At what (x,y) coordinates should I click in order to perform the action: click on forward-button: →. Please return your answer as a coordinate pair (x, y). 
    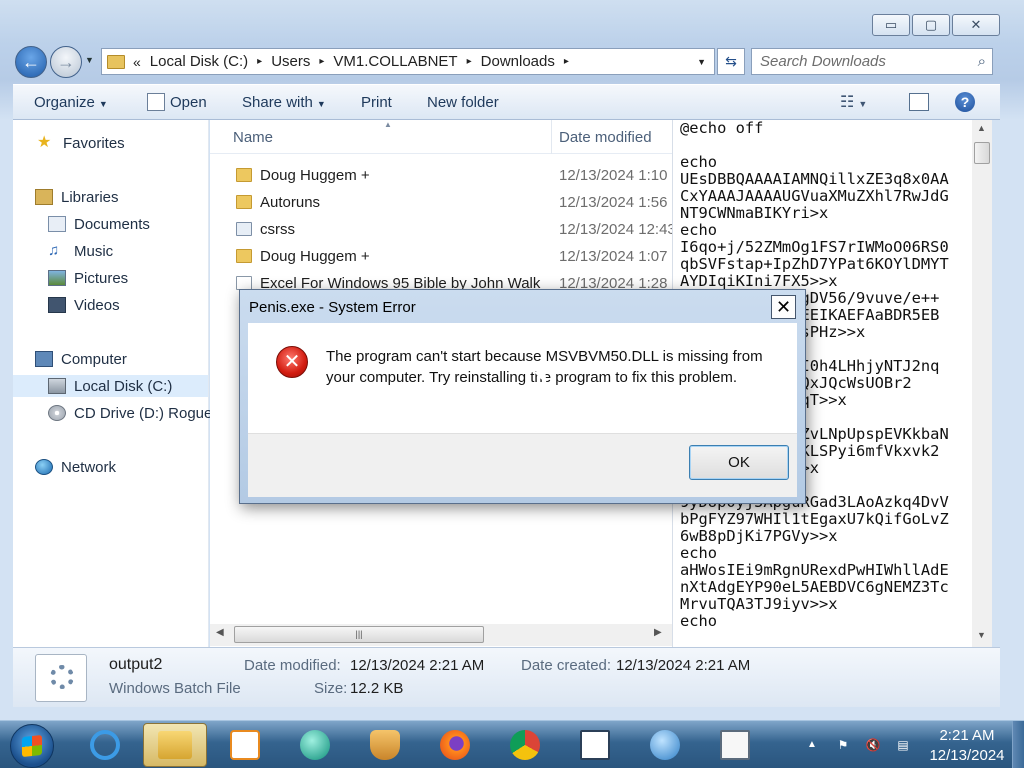
    Looking at the image, I should click on (66, 62).